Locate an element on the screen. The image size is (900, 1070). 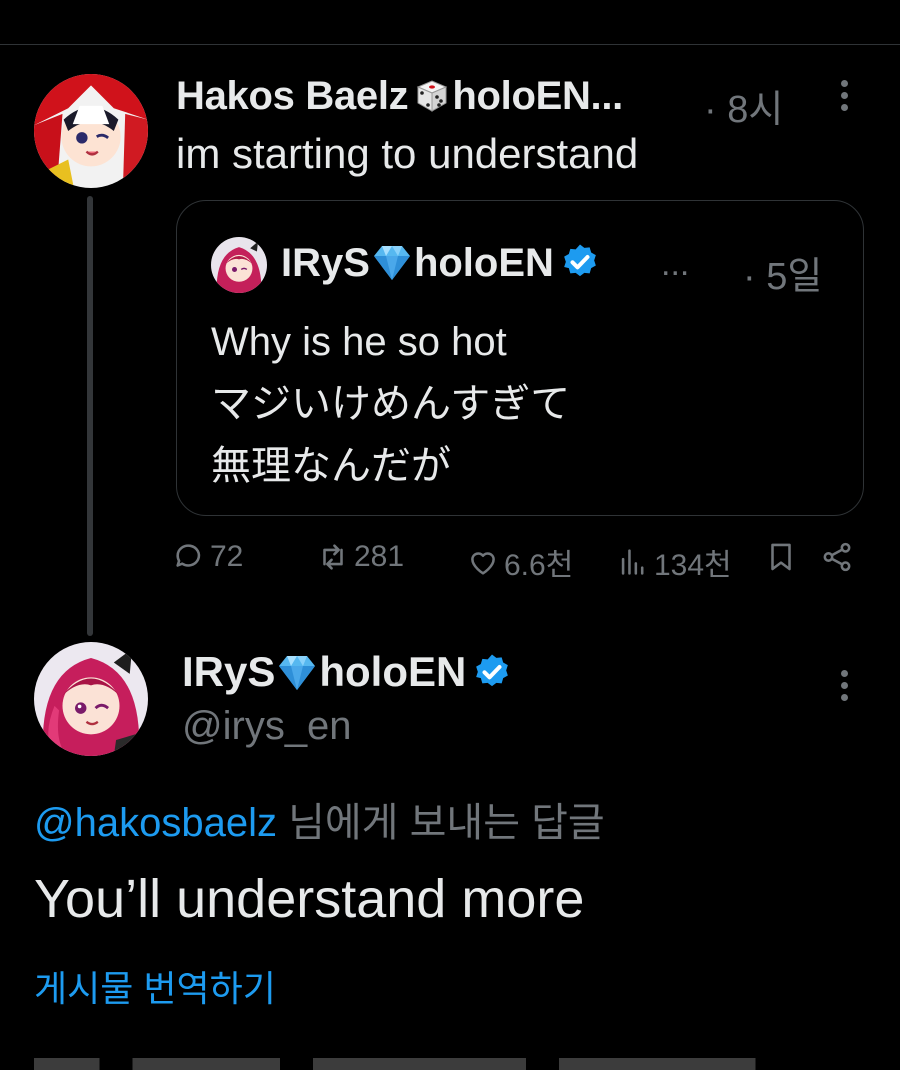
quoted-author-name: IRyS holoEN is located at coordinates (440, 263).